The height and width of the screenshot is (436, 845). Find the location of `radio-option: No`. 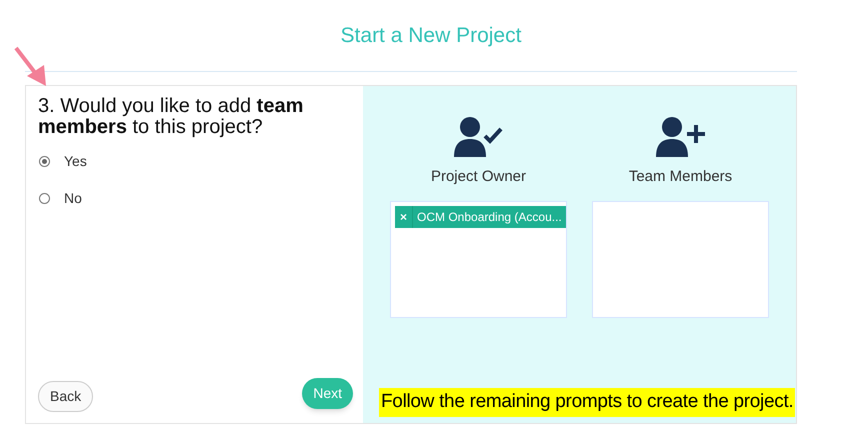

radio-option: No is located at coordinates (195, 198).